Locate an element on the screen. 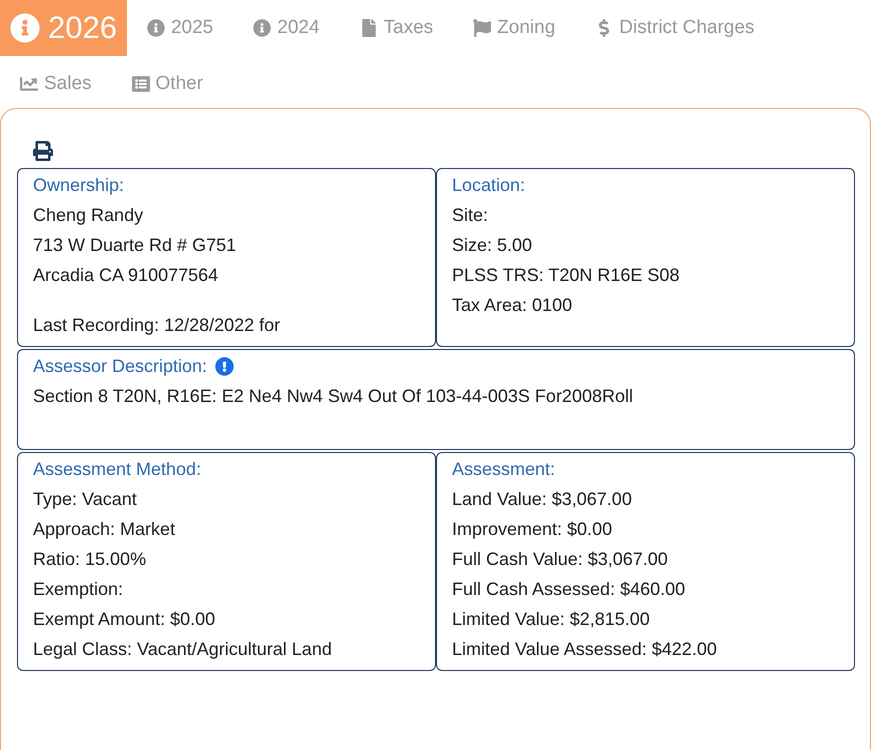  tab: Taxes is located at coordinates (397, 28).